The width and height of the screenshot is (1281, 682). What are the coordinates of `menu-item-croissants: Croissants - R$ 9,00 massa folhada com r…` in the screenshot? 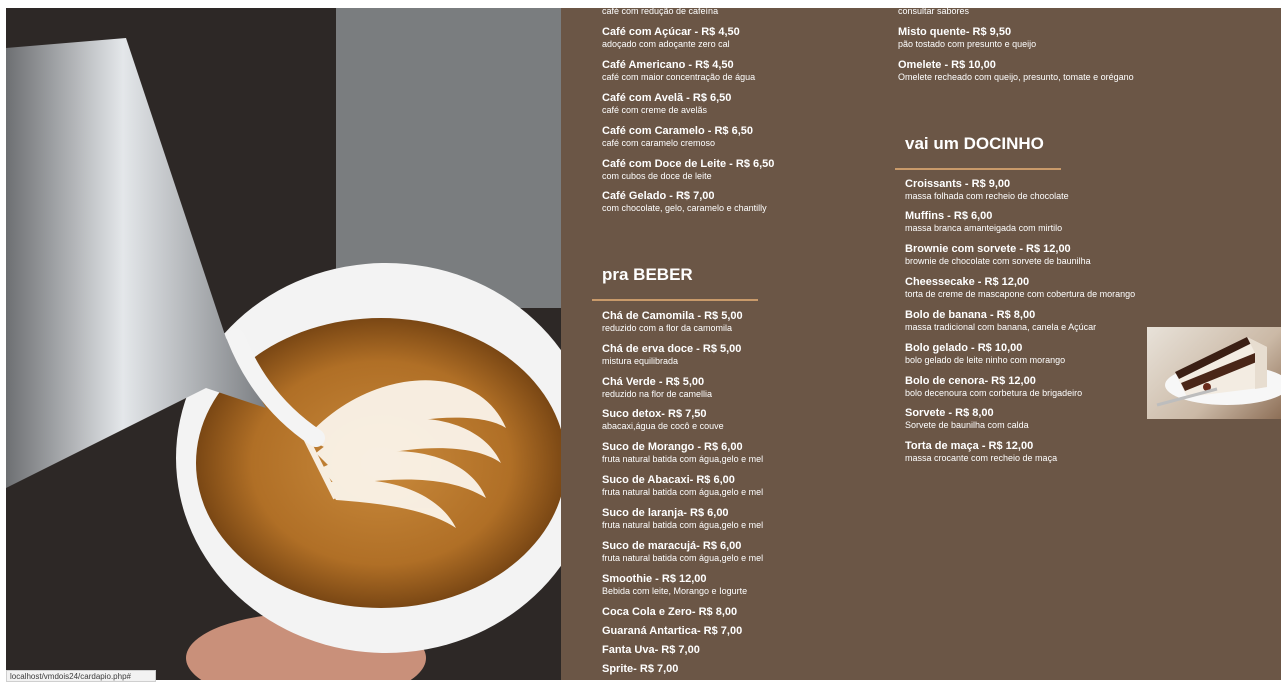 It's located at (987, 190).